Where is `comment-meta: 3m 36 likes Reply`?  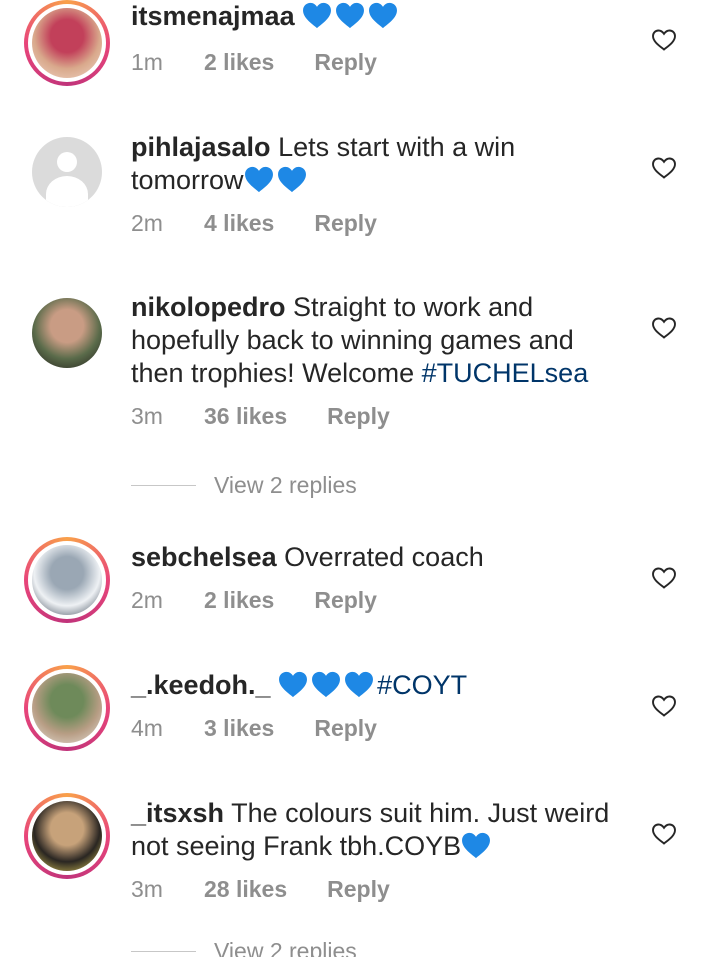
comment-meta: 3m 36 likes Reply is located at coordinates (260, 416).